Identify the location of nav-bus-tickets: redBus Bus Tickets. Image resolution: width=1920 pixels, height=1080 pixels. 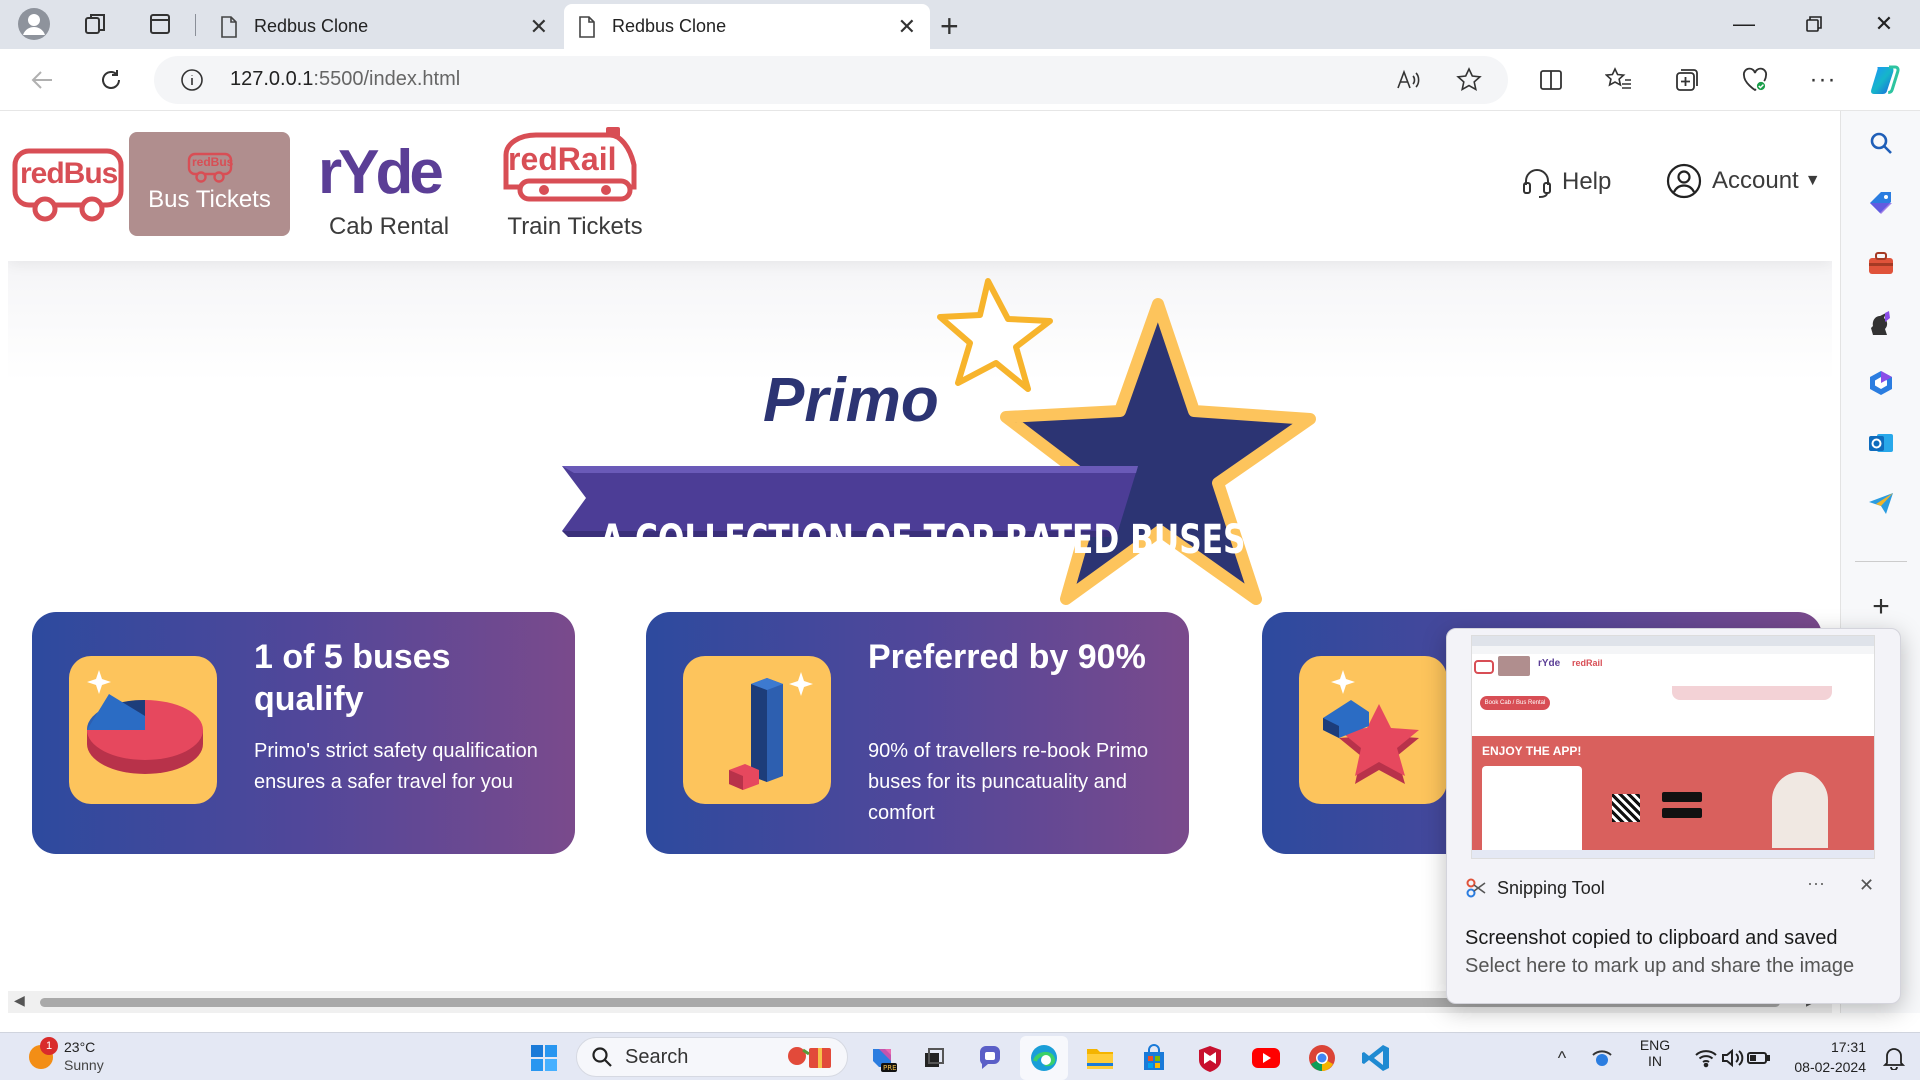
(209, 184).